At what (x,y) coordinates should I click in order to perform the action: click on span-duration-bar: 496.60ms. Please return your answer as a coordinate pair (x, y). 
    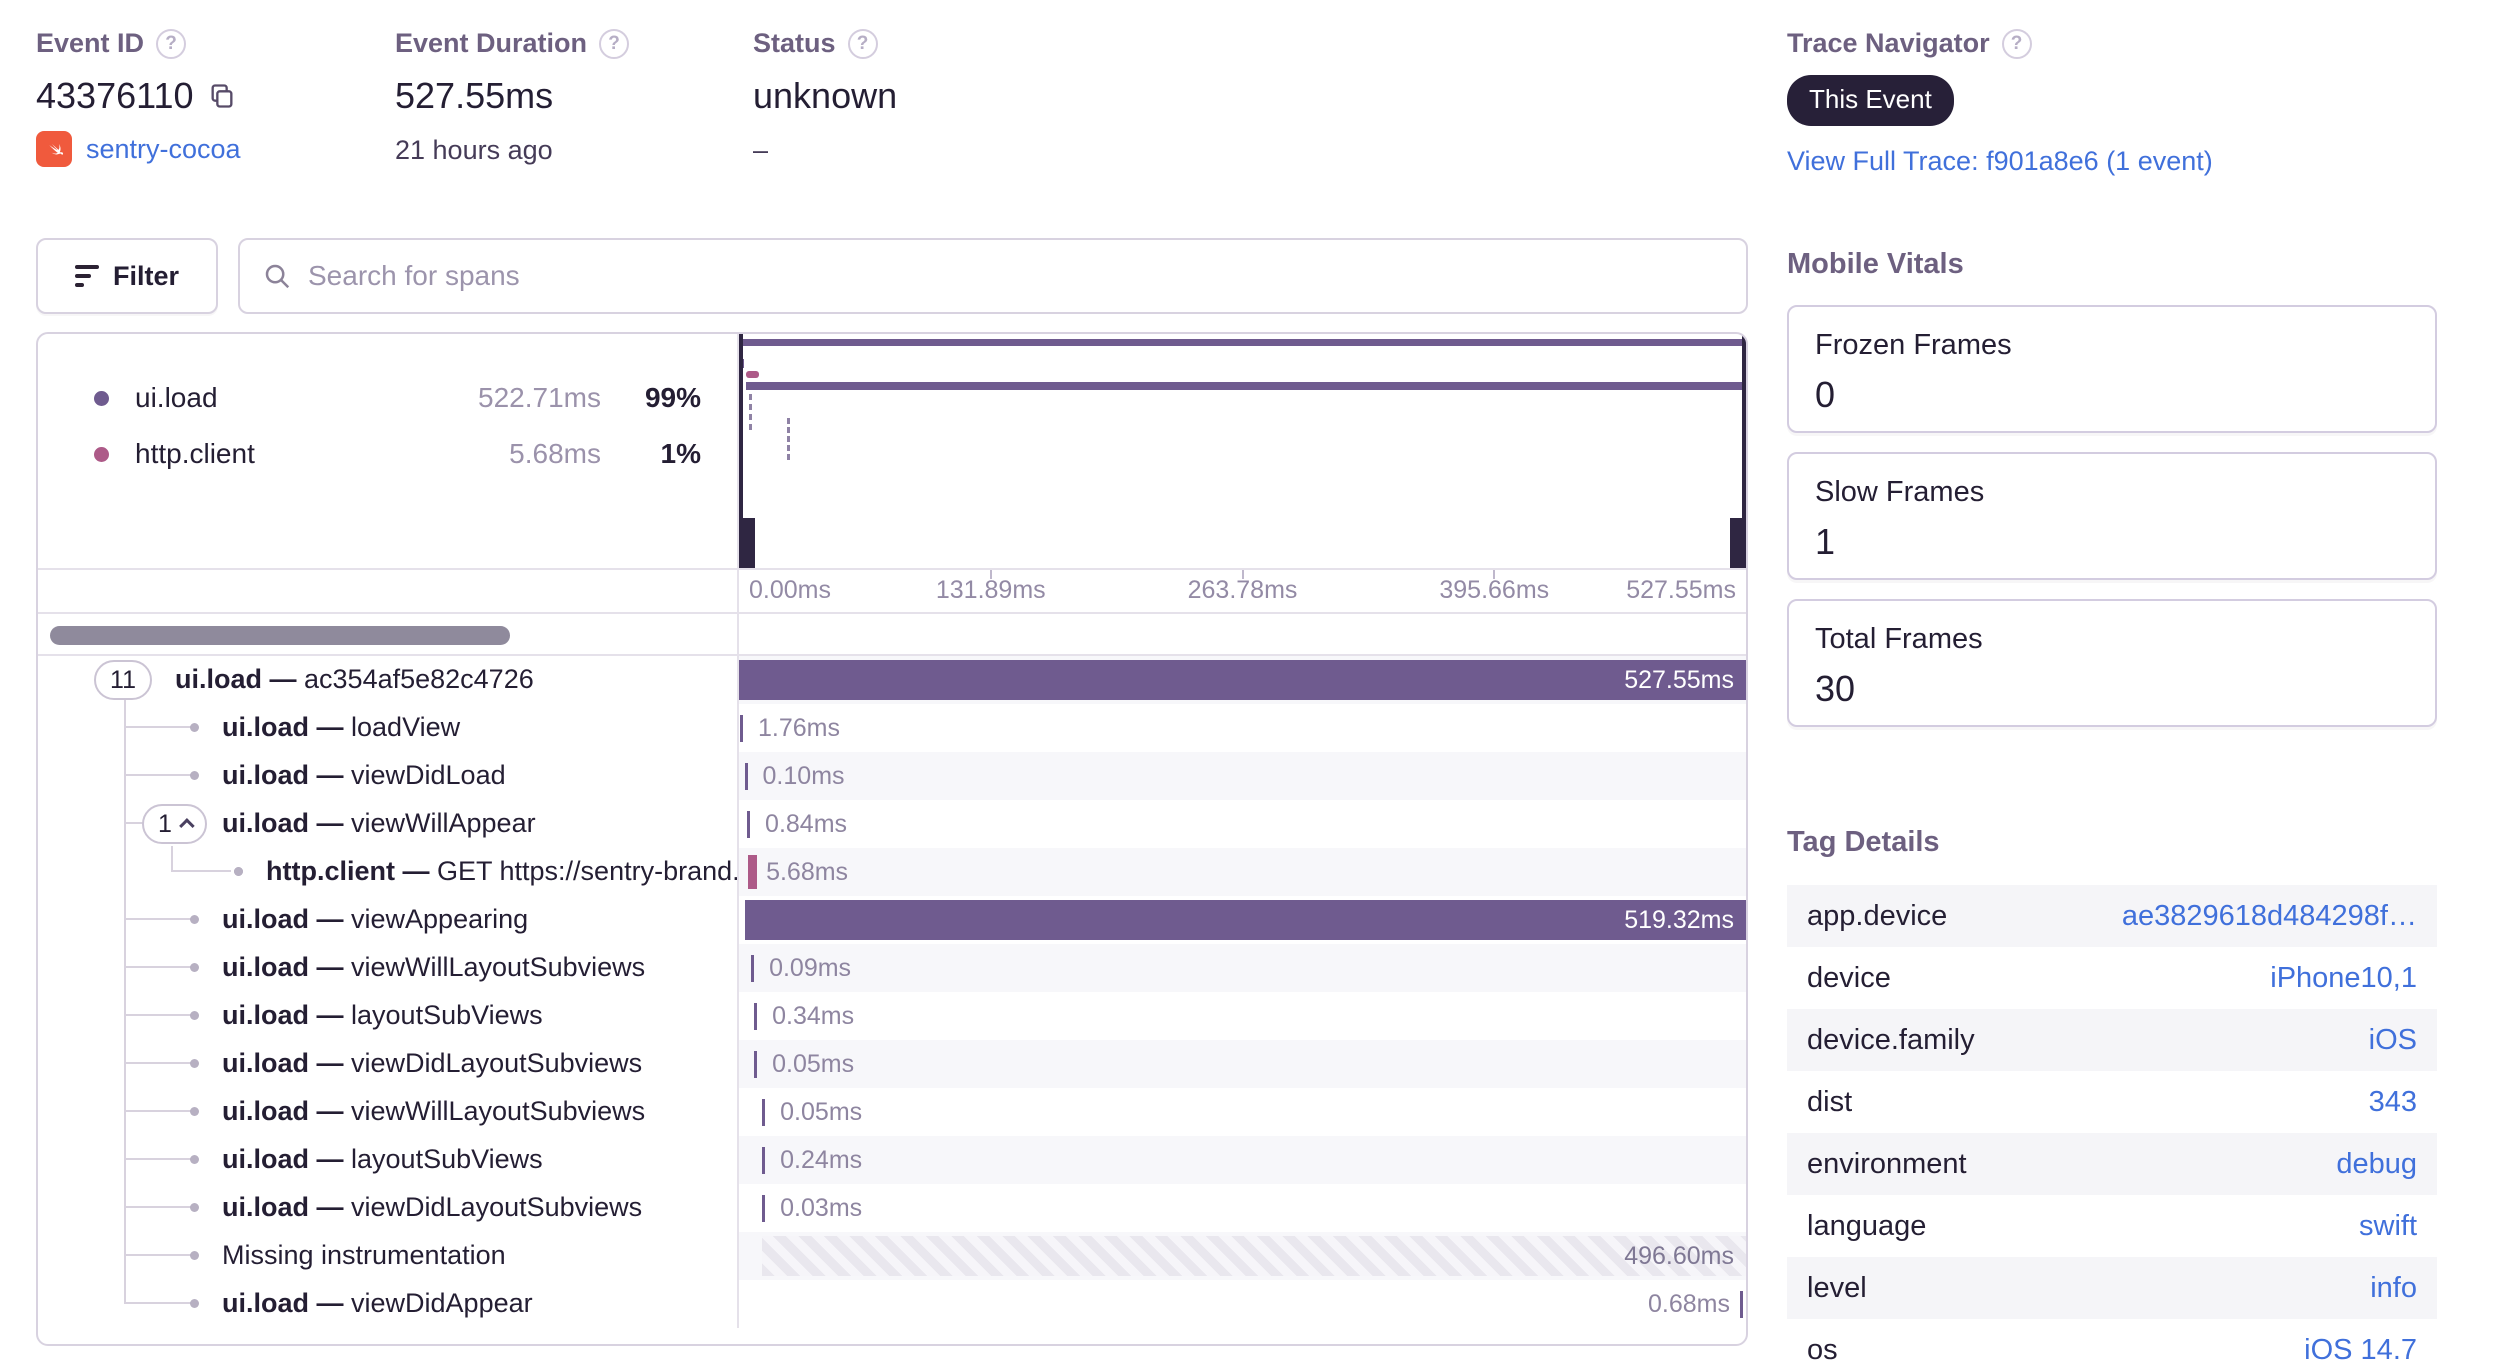
    Looking at the image, I should click on (1254, 1256).